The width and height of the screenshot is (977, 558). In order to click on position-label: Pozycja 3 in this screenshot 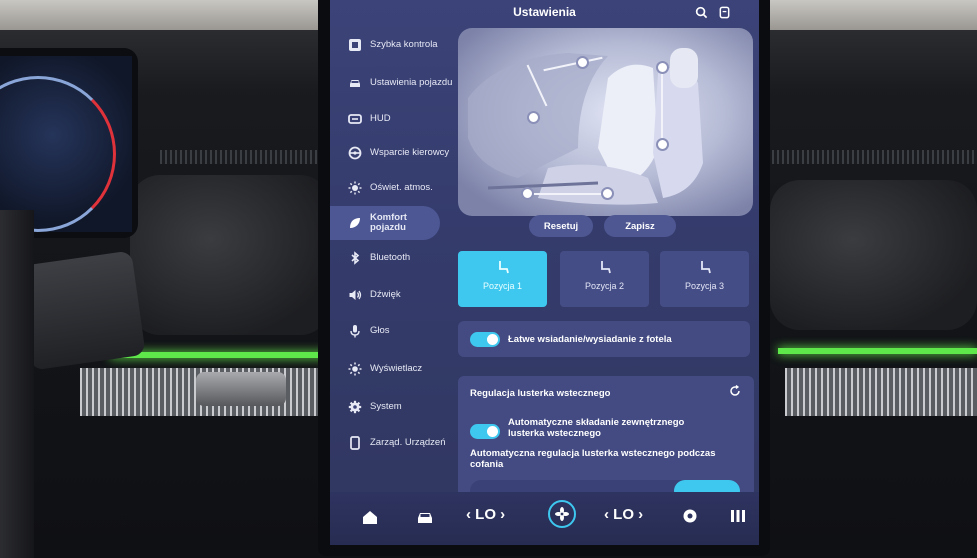, I will do `click(704, 286)`.